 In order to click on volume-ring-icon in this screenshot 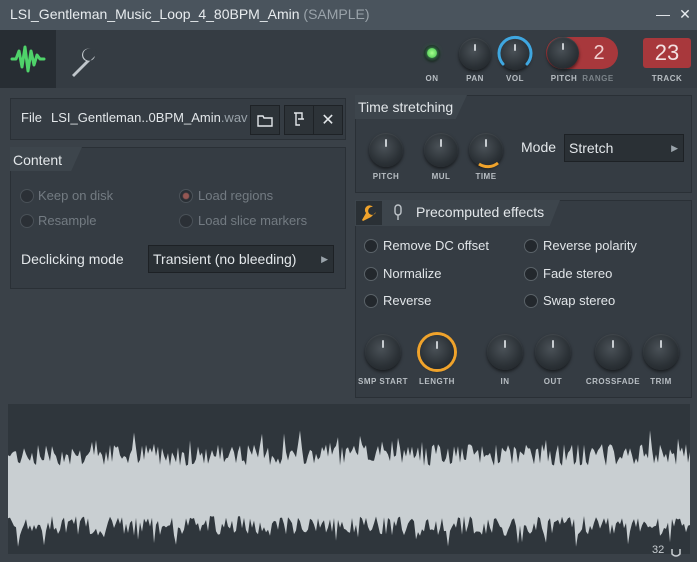, I will do `click(515, 50)`.